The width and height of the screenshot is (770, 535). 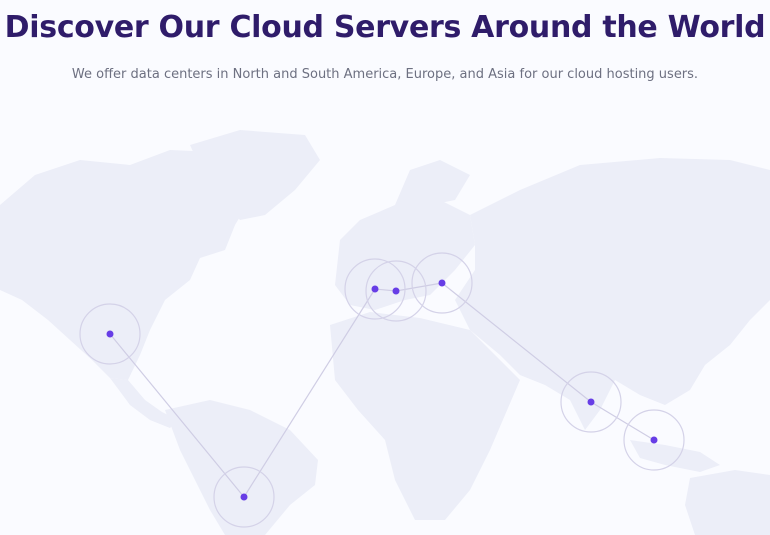 I want to click on landmass-central-america, so click(x=144, y=403).